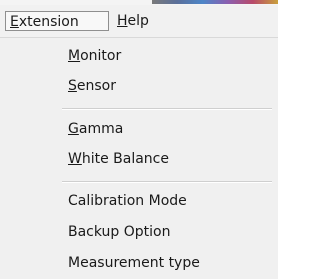 This screenshot has width=320, height=279. I want to click on menubar-help-label: Help, so click(133, 21).